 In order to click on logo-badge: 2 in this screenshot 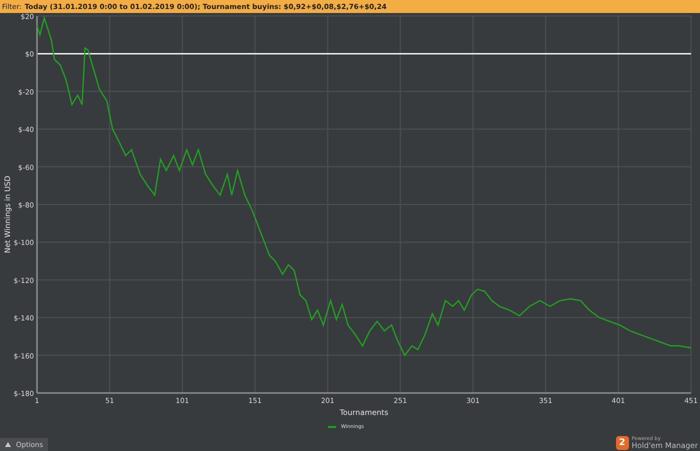, I will do `click(622, 443)`.